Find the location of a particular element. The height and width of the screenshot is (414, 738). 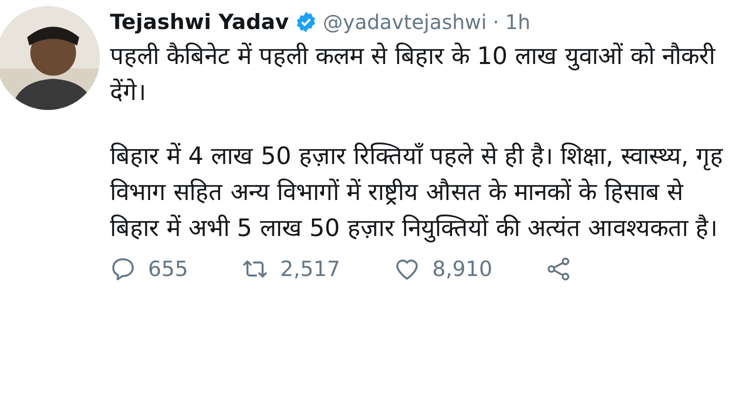

action-count: 2,517 is located at coordinates (310, 269).